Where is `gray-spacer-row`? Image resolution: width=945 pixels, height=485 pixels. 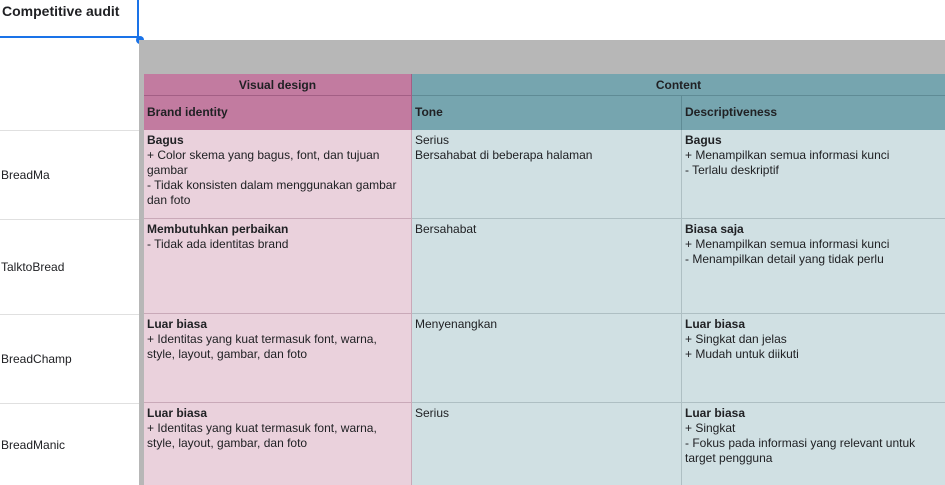
gray-spacer-row is located at coordinates (544, 57).